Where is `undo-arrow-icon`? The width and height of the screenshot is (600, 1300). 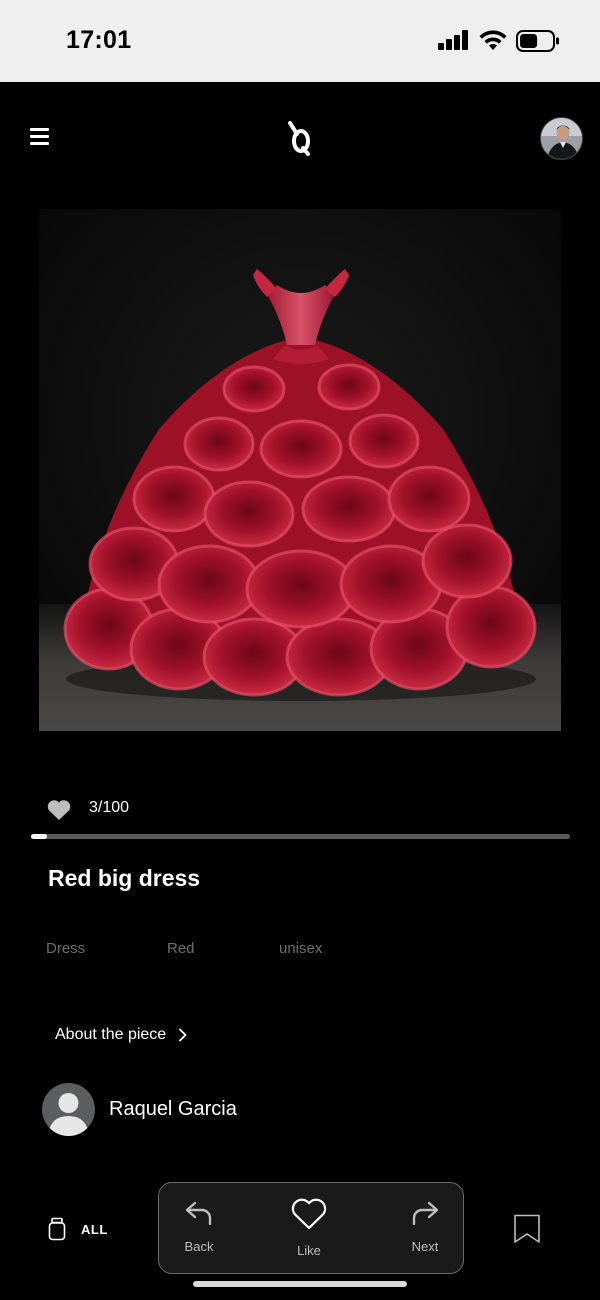
undo-arrow-icon is located at coordinates (198, 1213).